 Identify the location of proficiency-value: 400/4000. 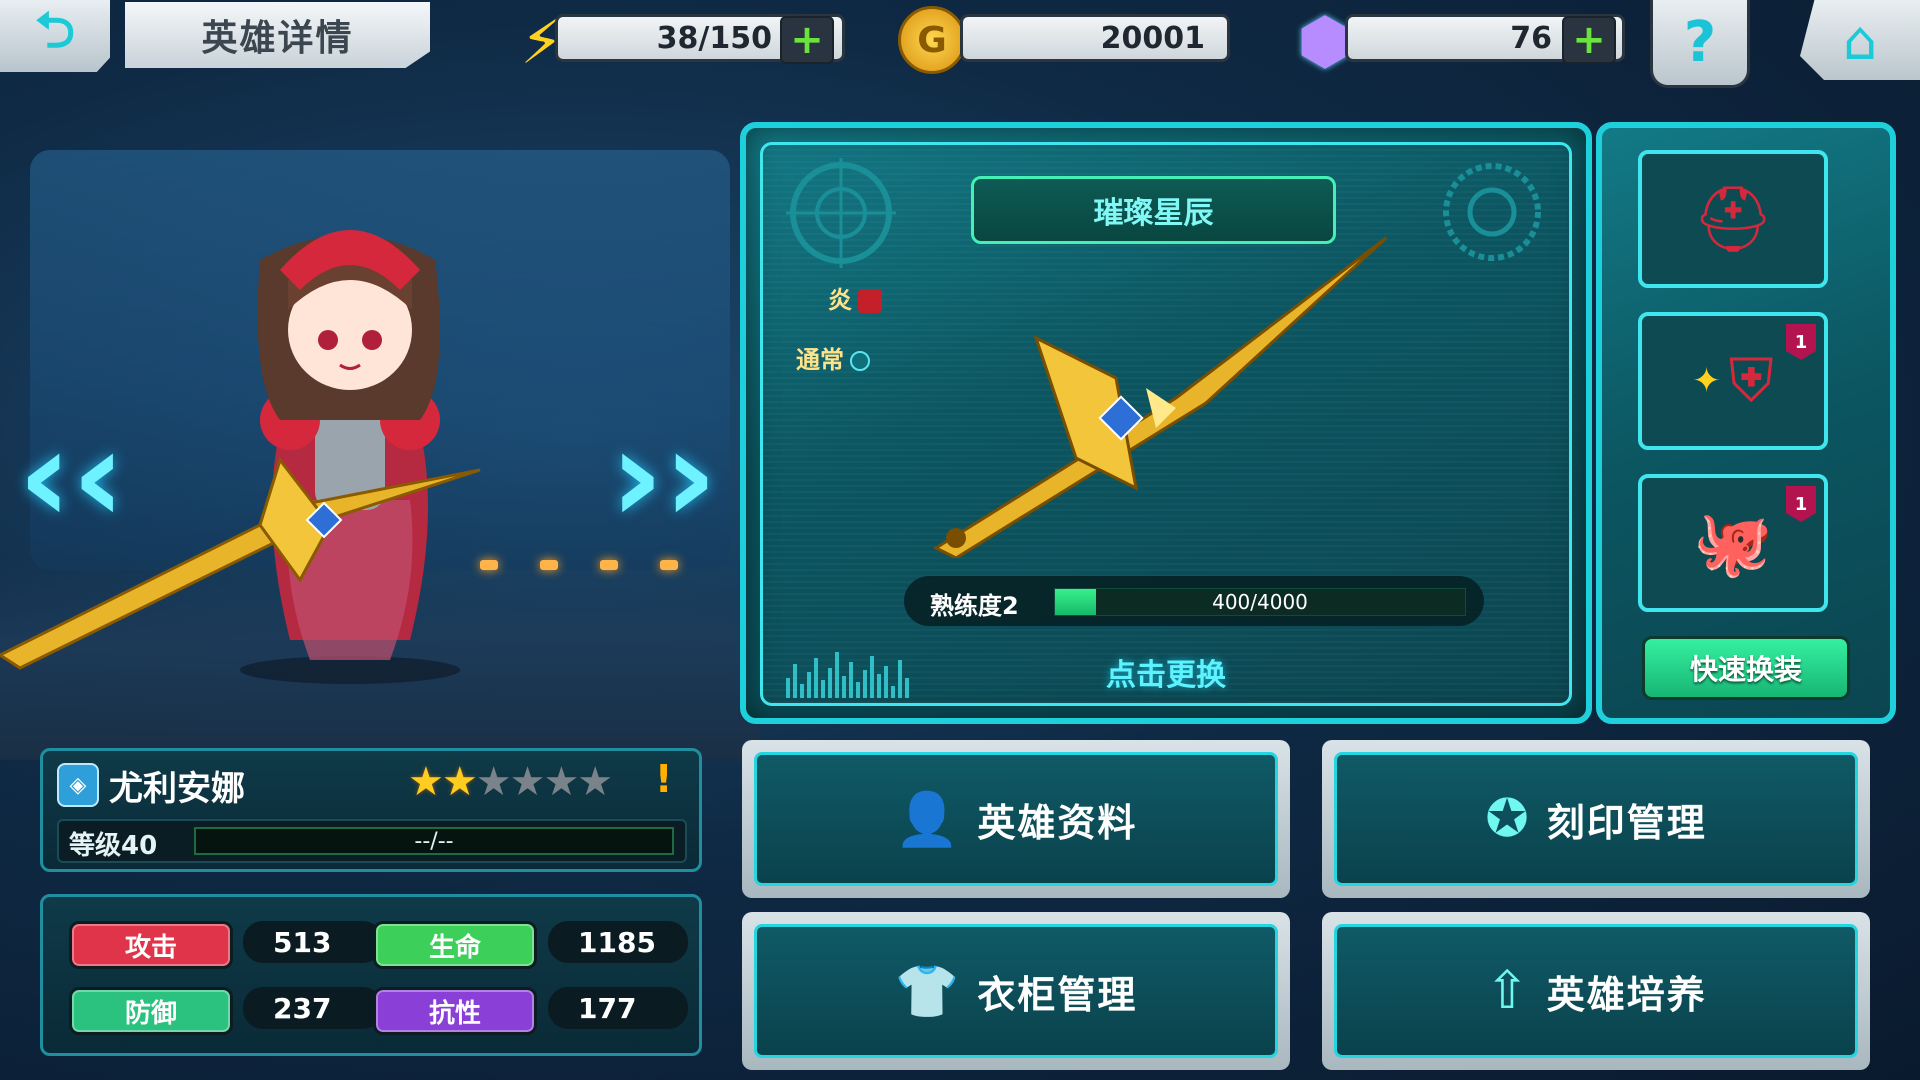
(1260, 602).